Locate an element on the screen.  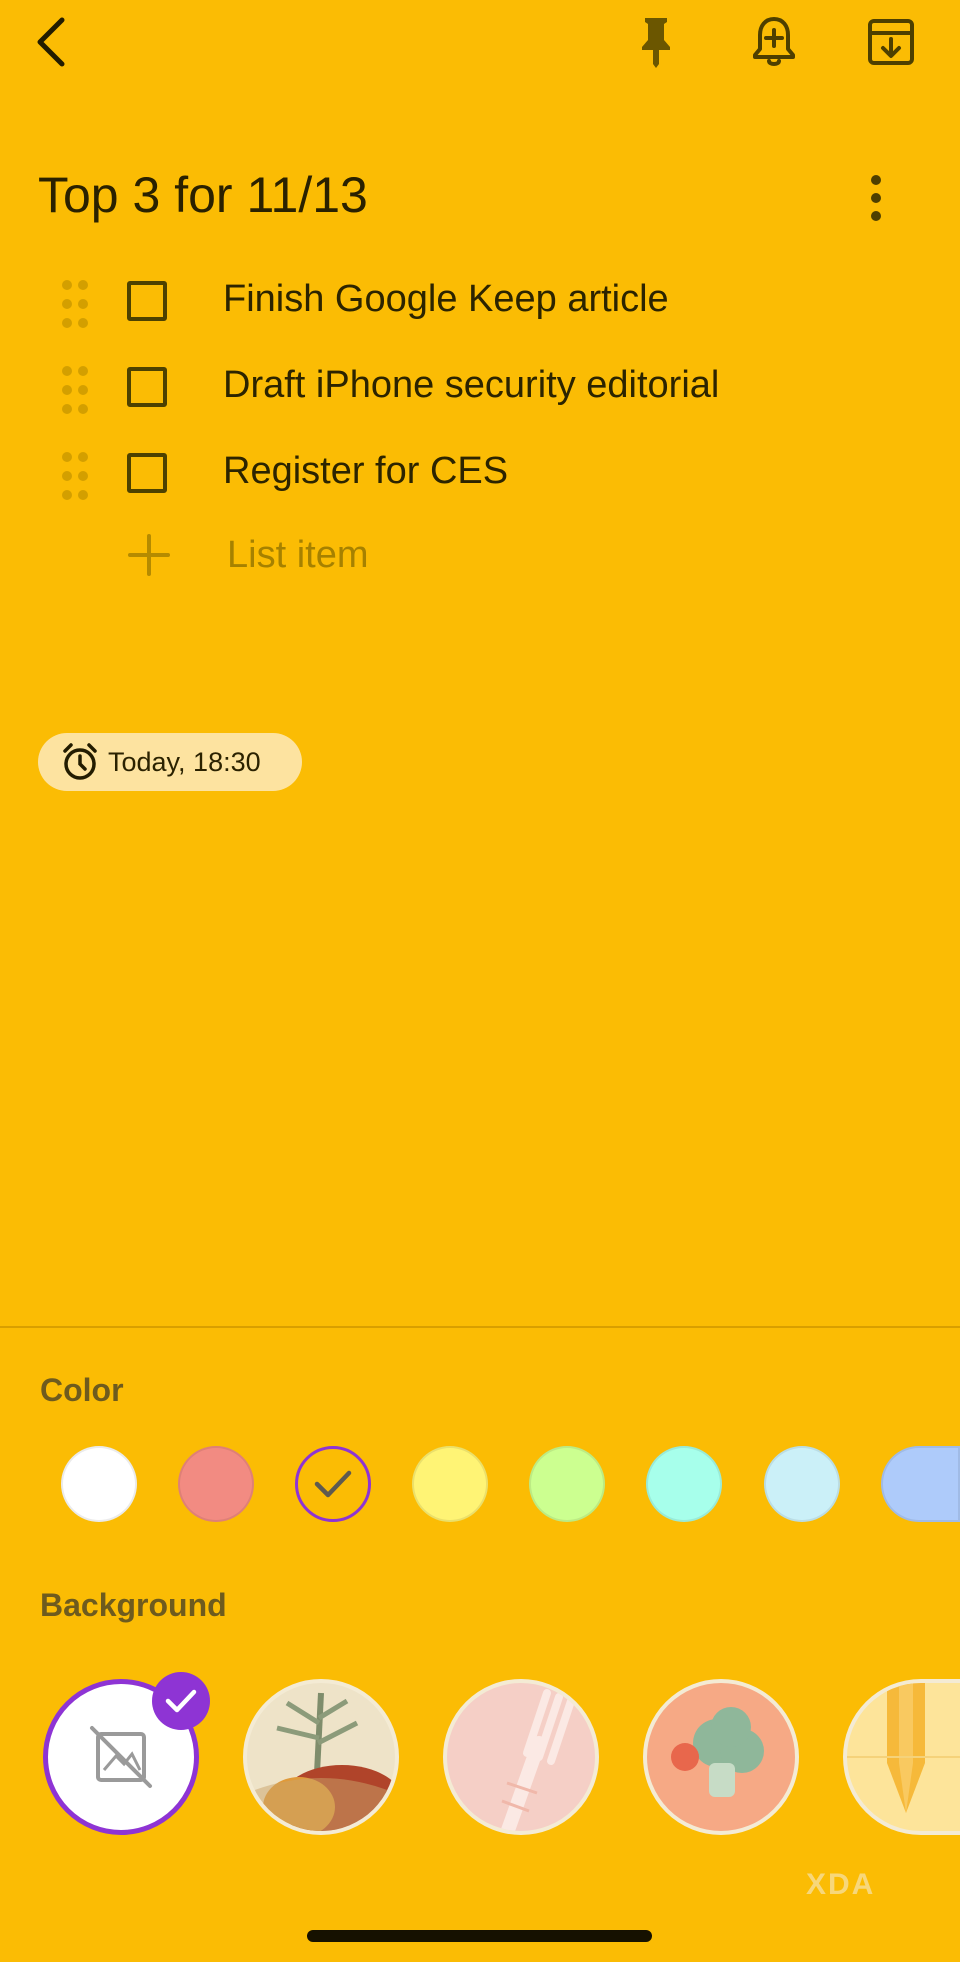
reminder-chip: Today, 18:30 is located at coordinates (170, 762).